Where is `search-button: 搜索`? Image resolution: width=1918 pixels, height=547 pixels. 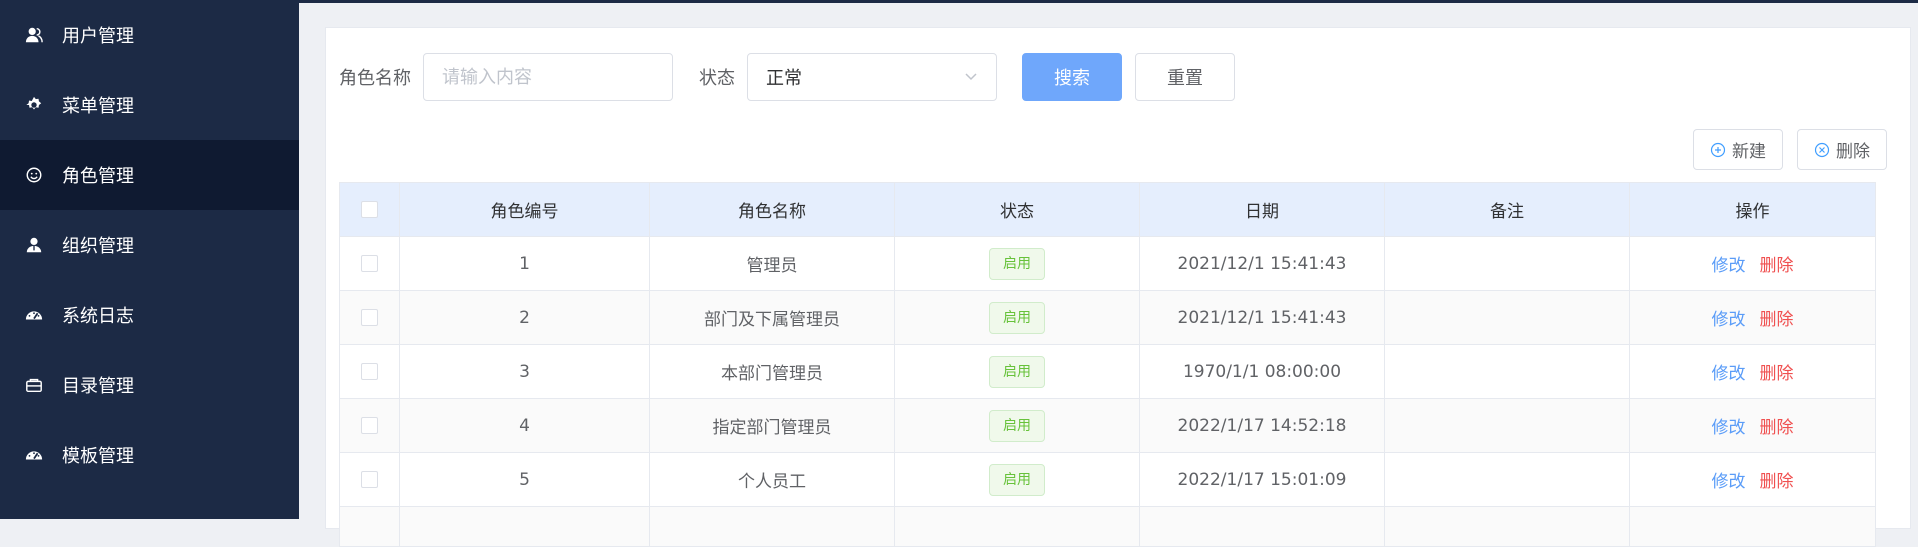
search-button: 搜索 is located at coordinates (1072, 77).